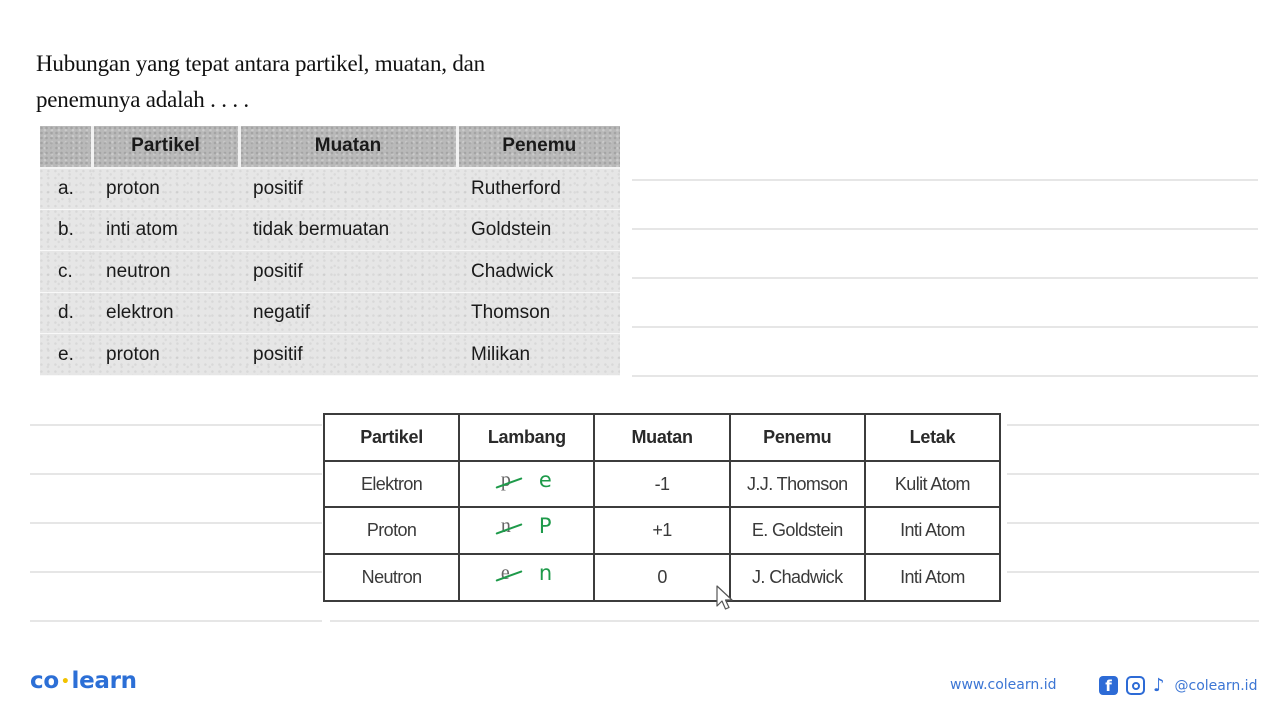  What do you see at coordinates (538, 355) in the screenshot?
I see `option-penemu: Milikan` at bounding box center [538, 355].